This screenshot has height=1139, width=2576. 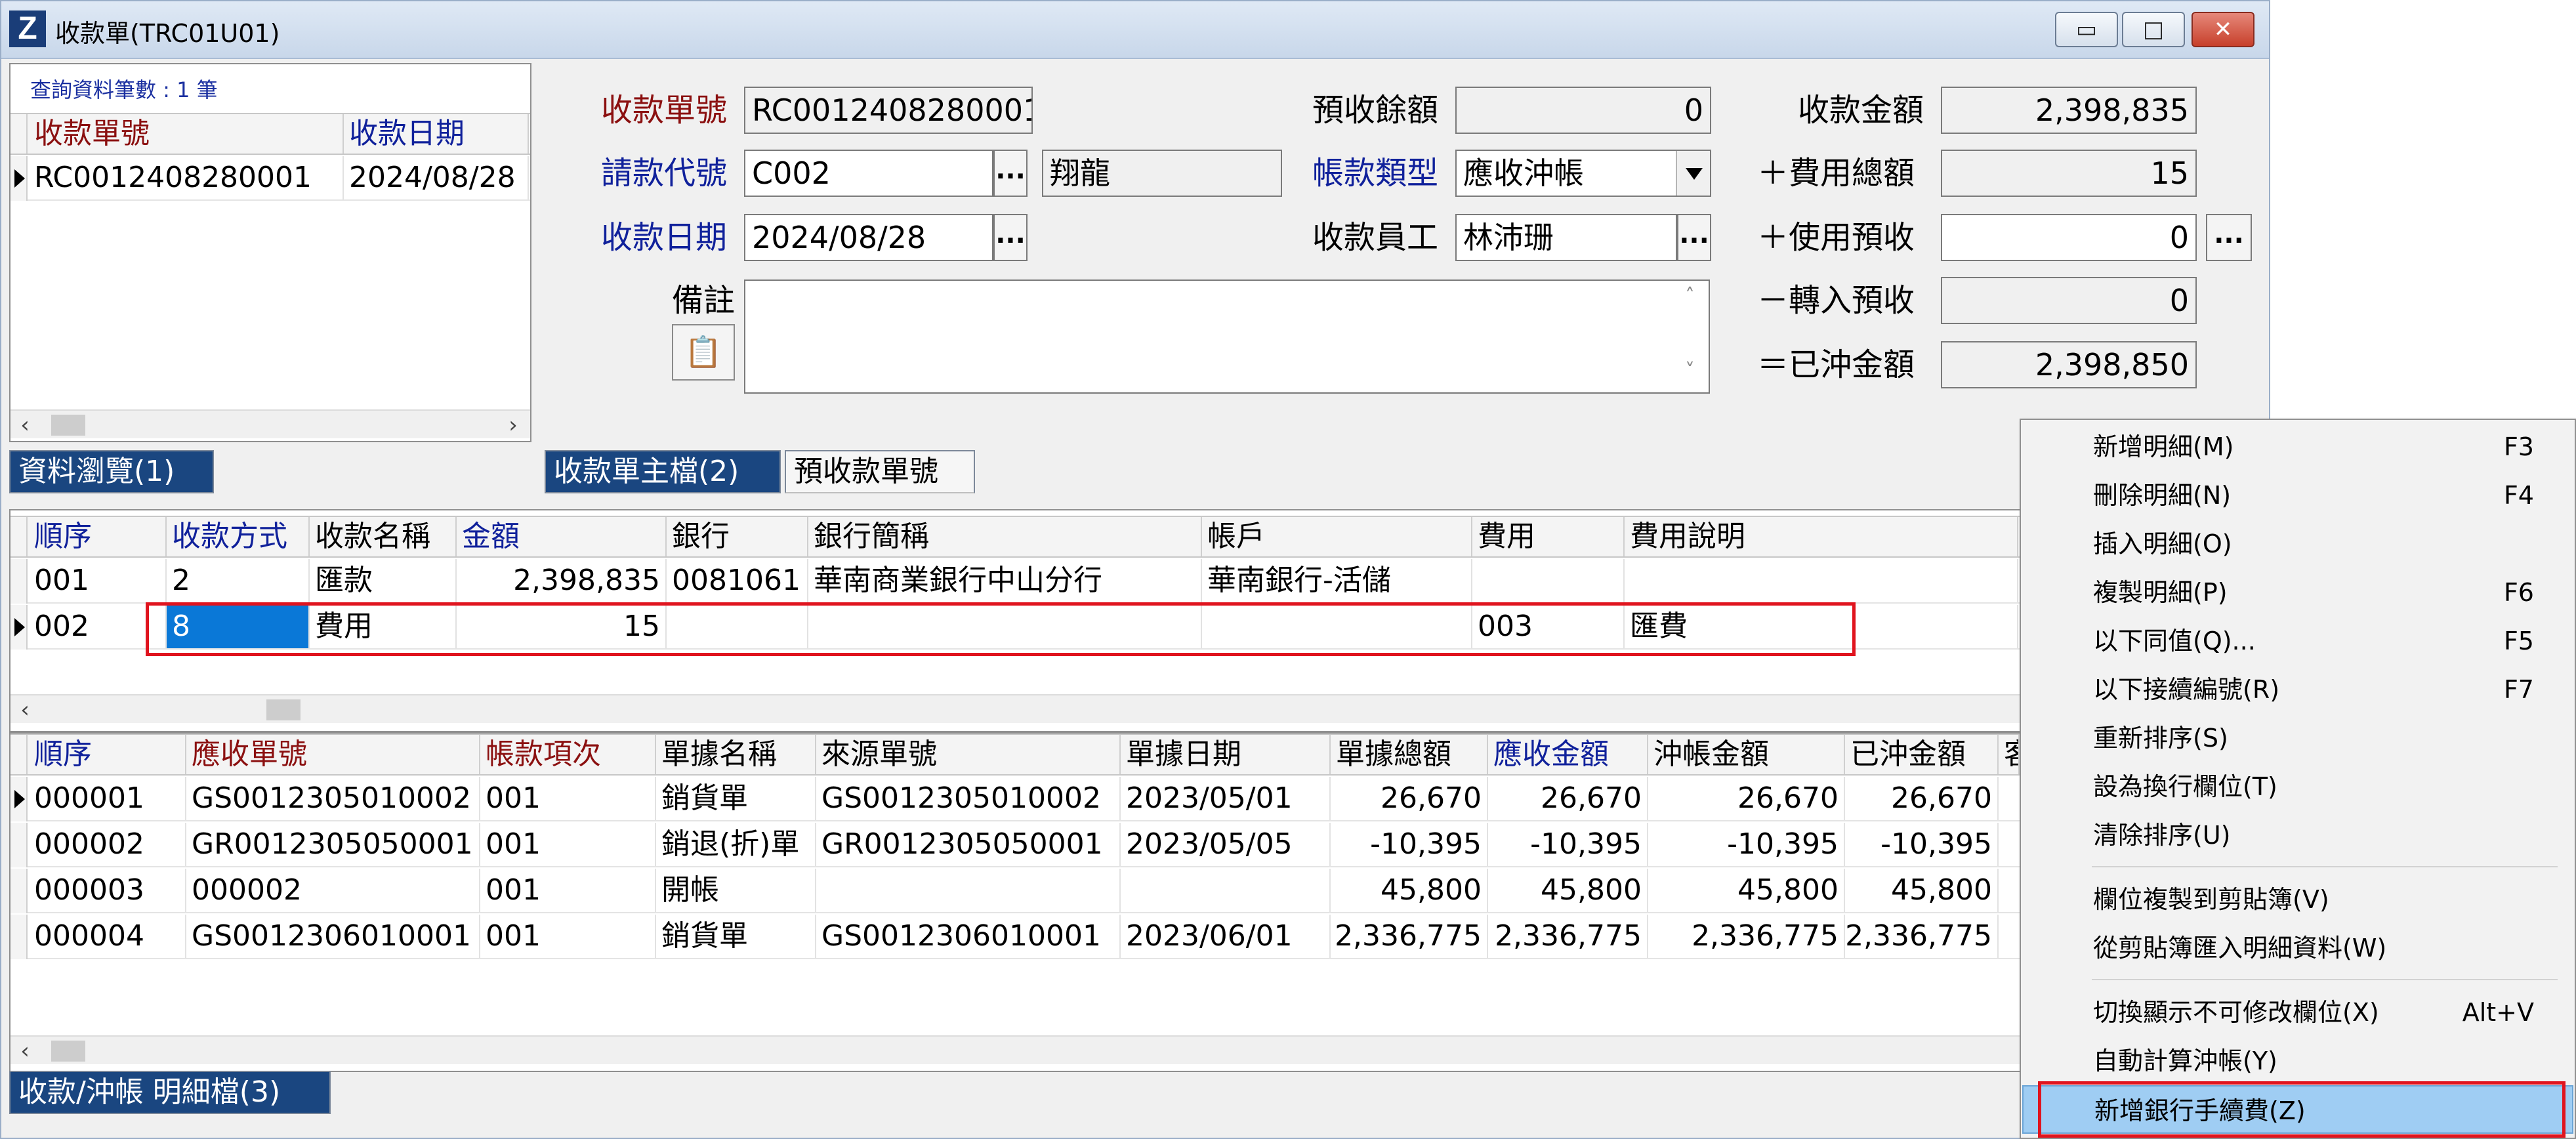 What do you see at coordinates (1337, 580) in the screenshot?
I see `payment-account: 華南銀行-活儲` at bounding box center [1337, 580].